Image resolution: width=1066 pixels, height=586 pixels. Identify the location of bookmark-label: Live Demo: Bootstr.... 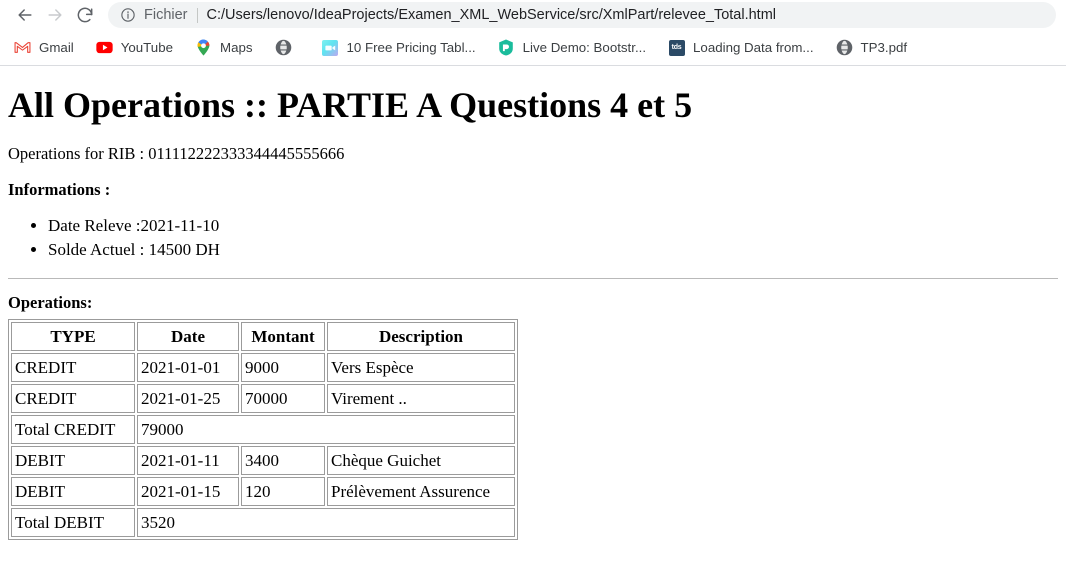
(584, 47).